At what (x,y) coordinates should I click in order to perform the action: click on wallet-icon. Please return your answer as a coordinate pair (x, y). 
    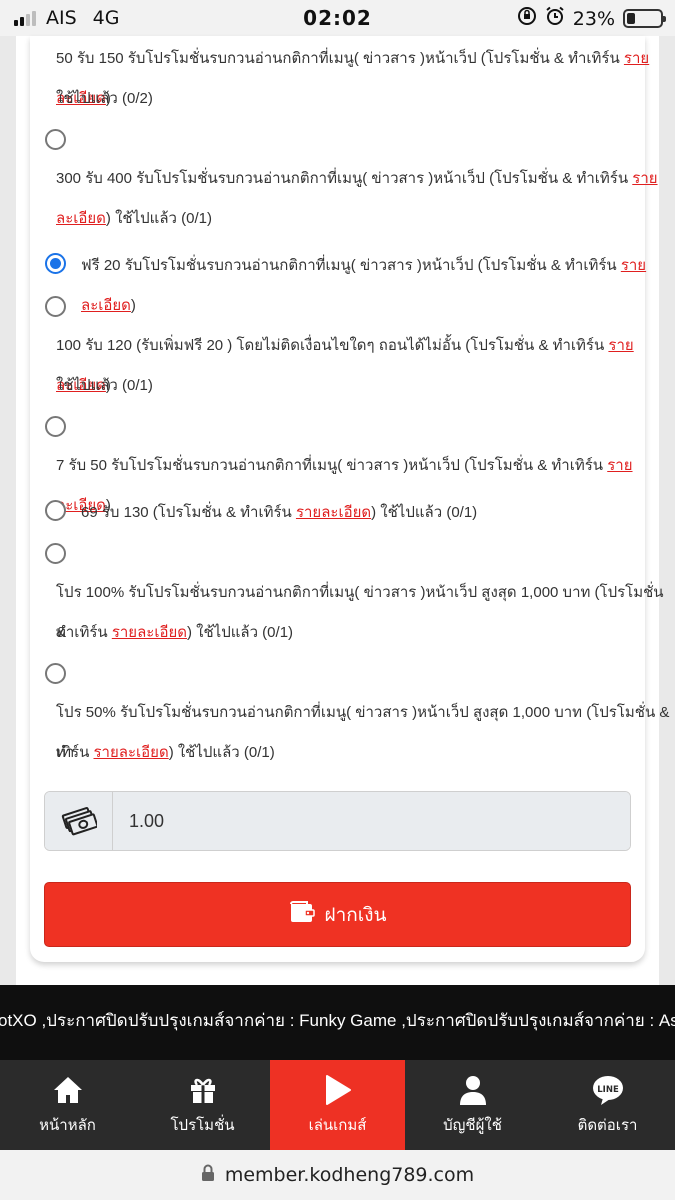
    Looking at the image, I should click on (302, 915).